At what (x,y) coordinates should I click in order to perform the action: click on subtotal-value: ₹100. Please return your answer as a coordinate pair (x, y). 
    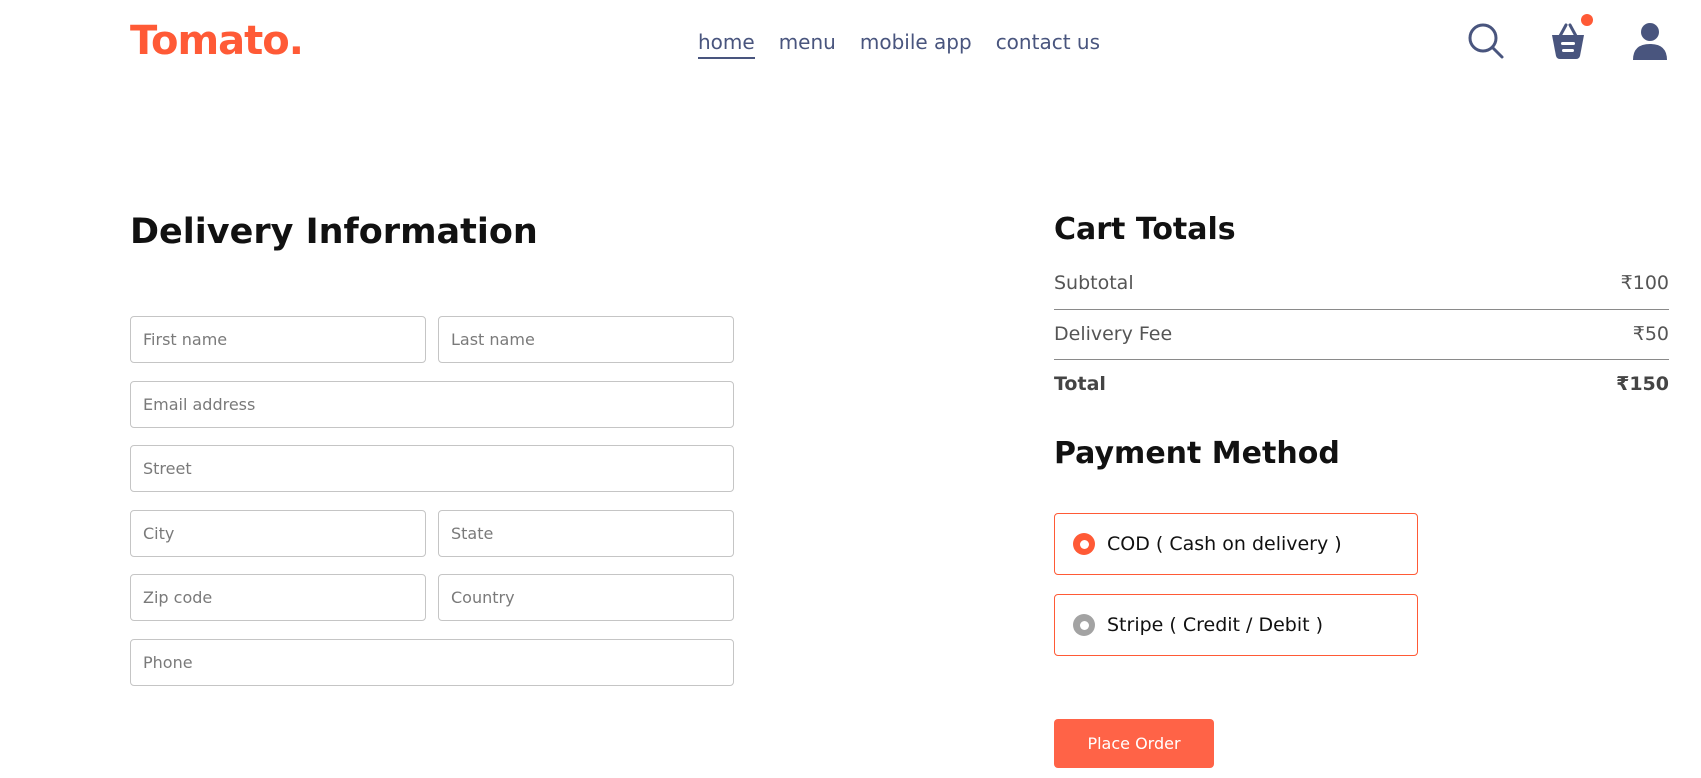
    Looking at the image, I should click on (1644, 283).